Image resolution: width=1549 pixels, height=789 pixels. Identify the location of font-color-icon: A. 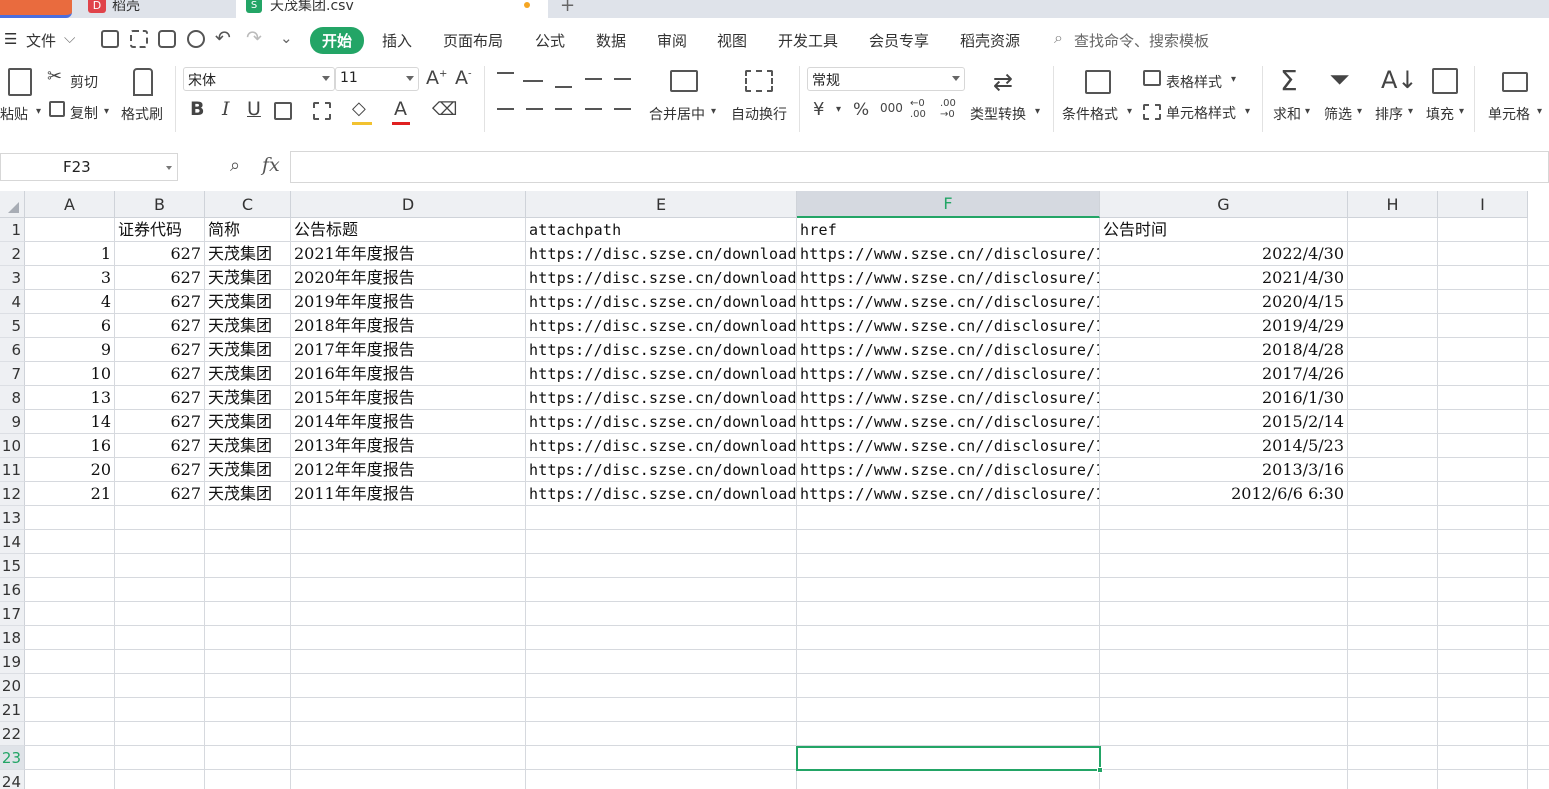
(400, 109).